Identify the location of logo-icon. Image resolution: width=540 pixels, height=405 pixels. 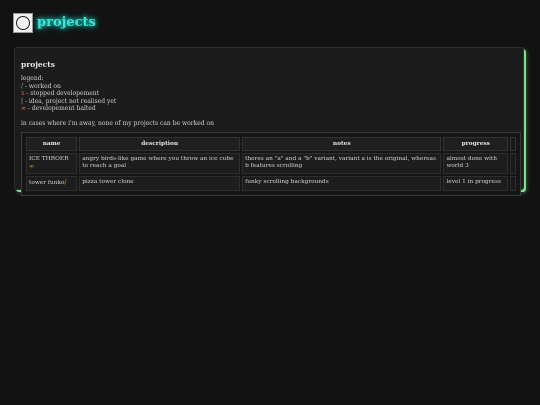
(23, 23).